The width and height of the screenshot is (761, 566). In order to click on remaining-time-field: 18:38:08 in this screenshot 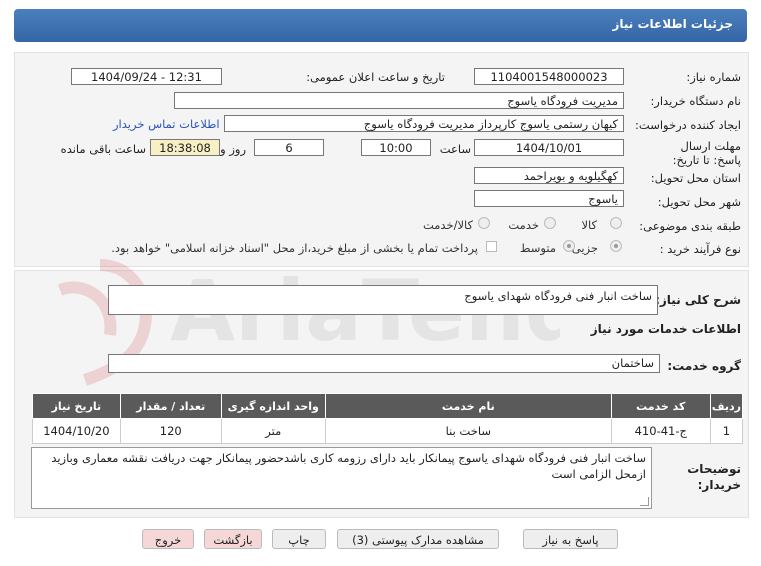, I will do `click(185, 147)`.